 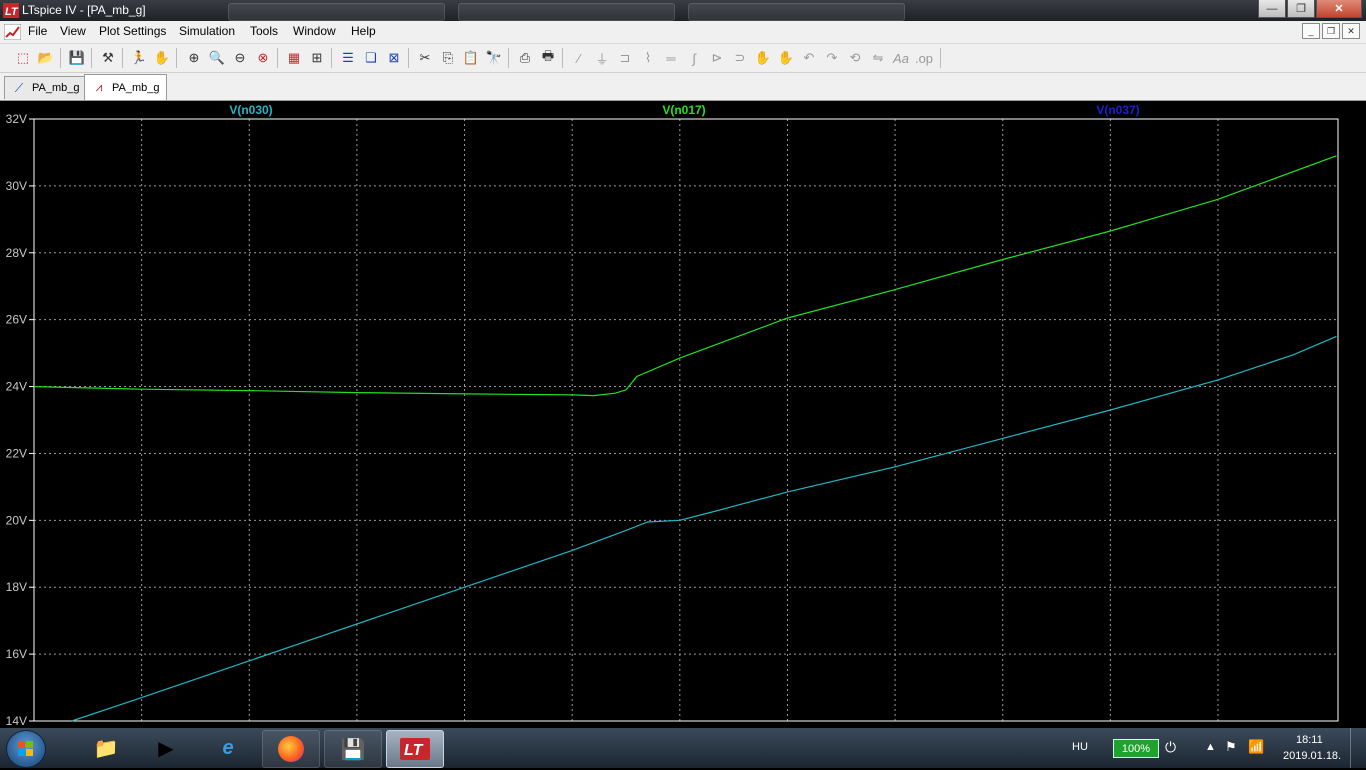 I want to click on firefox-icon, so click(x=291, y=749).